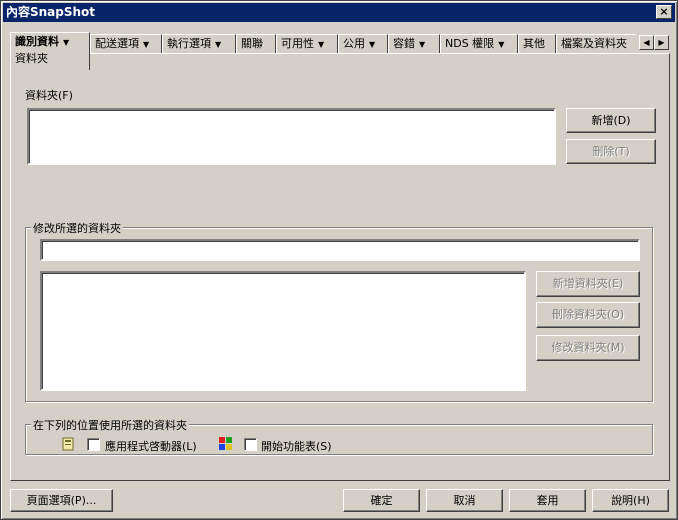 The width and height of the screenshot is (678, 520). I want to click on tab-label: 可用性, so click(297, 43).